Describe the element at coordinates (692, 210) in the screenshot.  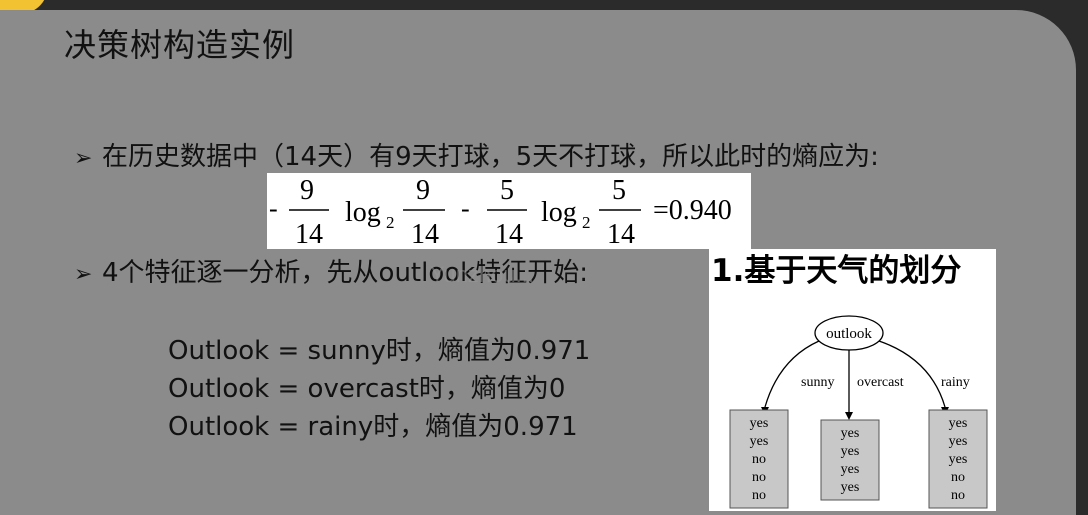
I see `formula-result: =0.940` at that location.